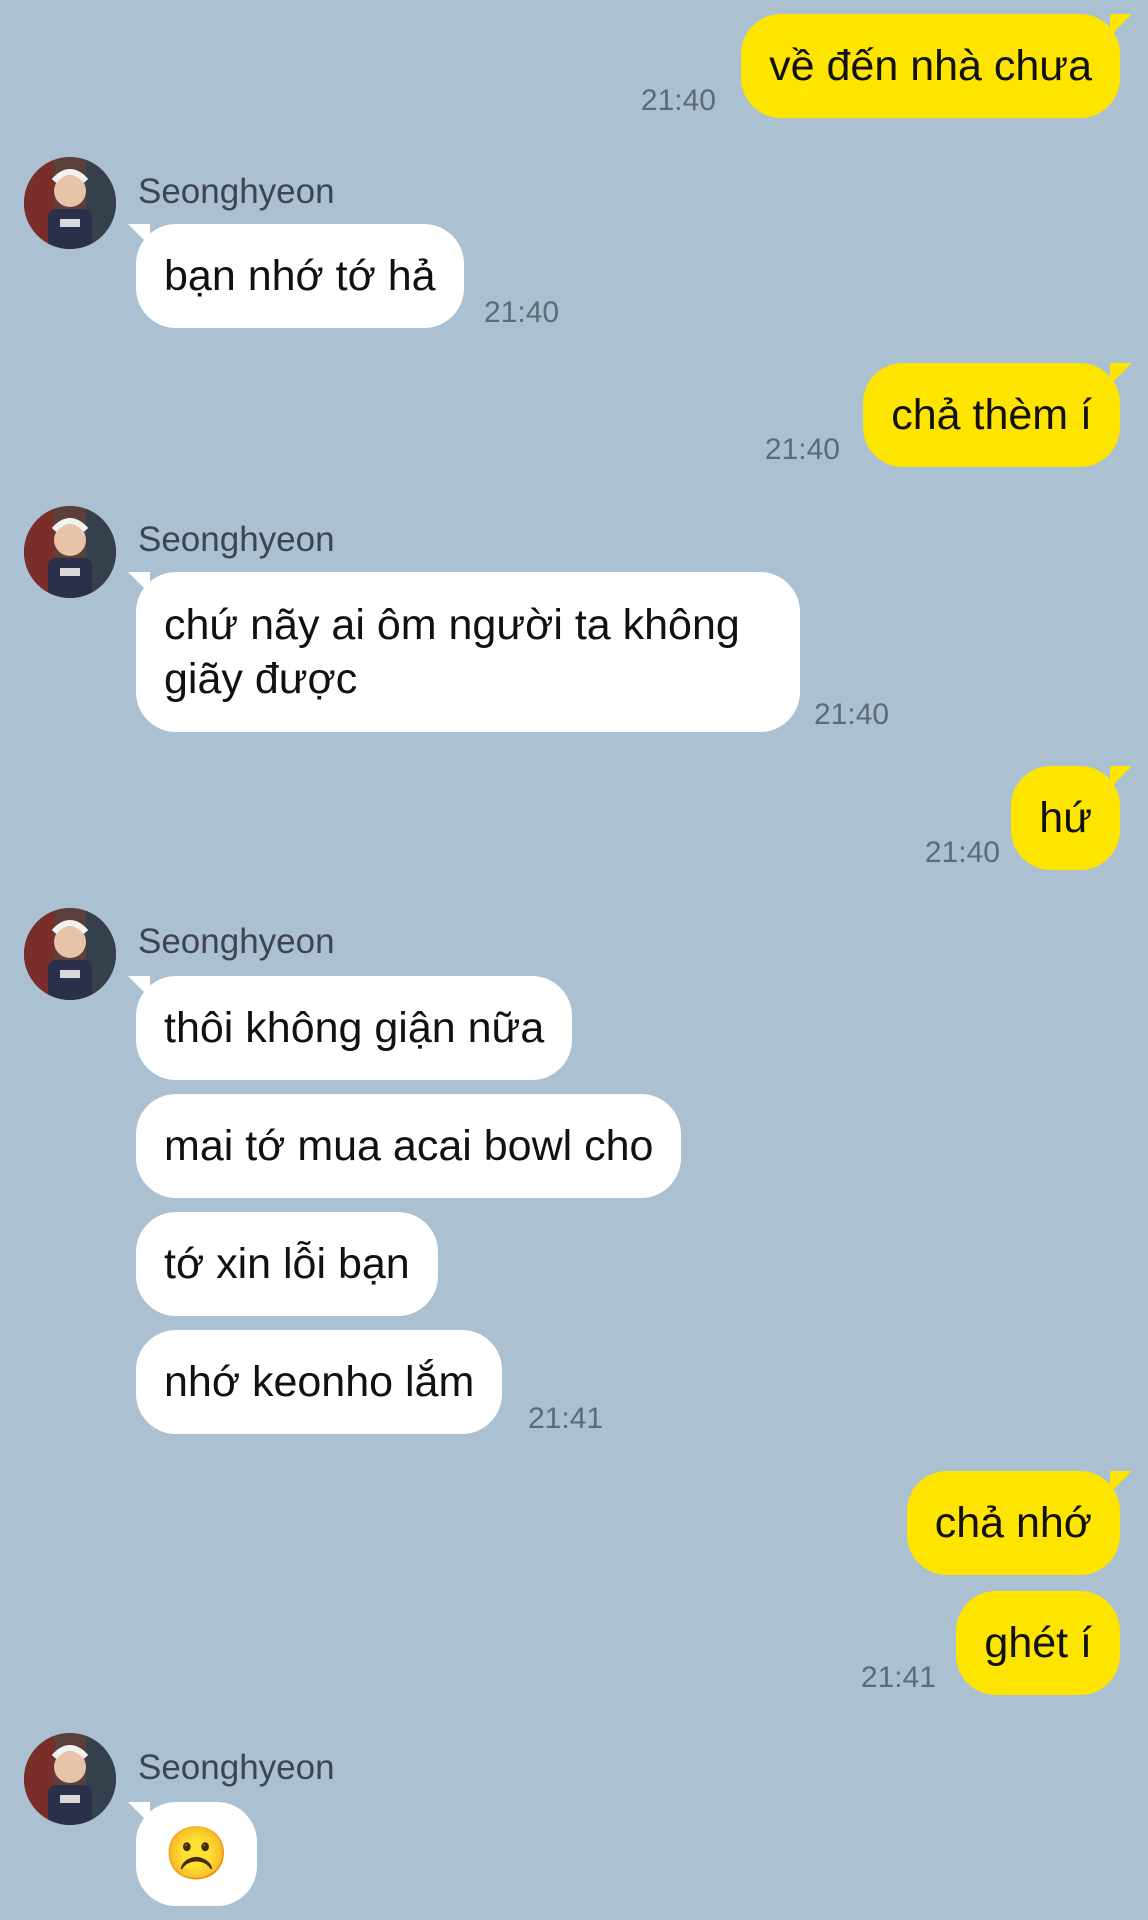 The image size is (1148, 1920). I want to click on message-bubble-received: bạn nhớ tớ hả, so click(300, 276).